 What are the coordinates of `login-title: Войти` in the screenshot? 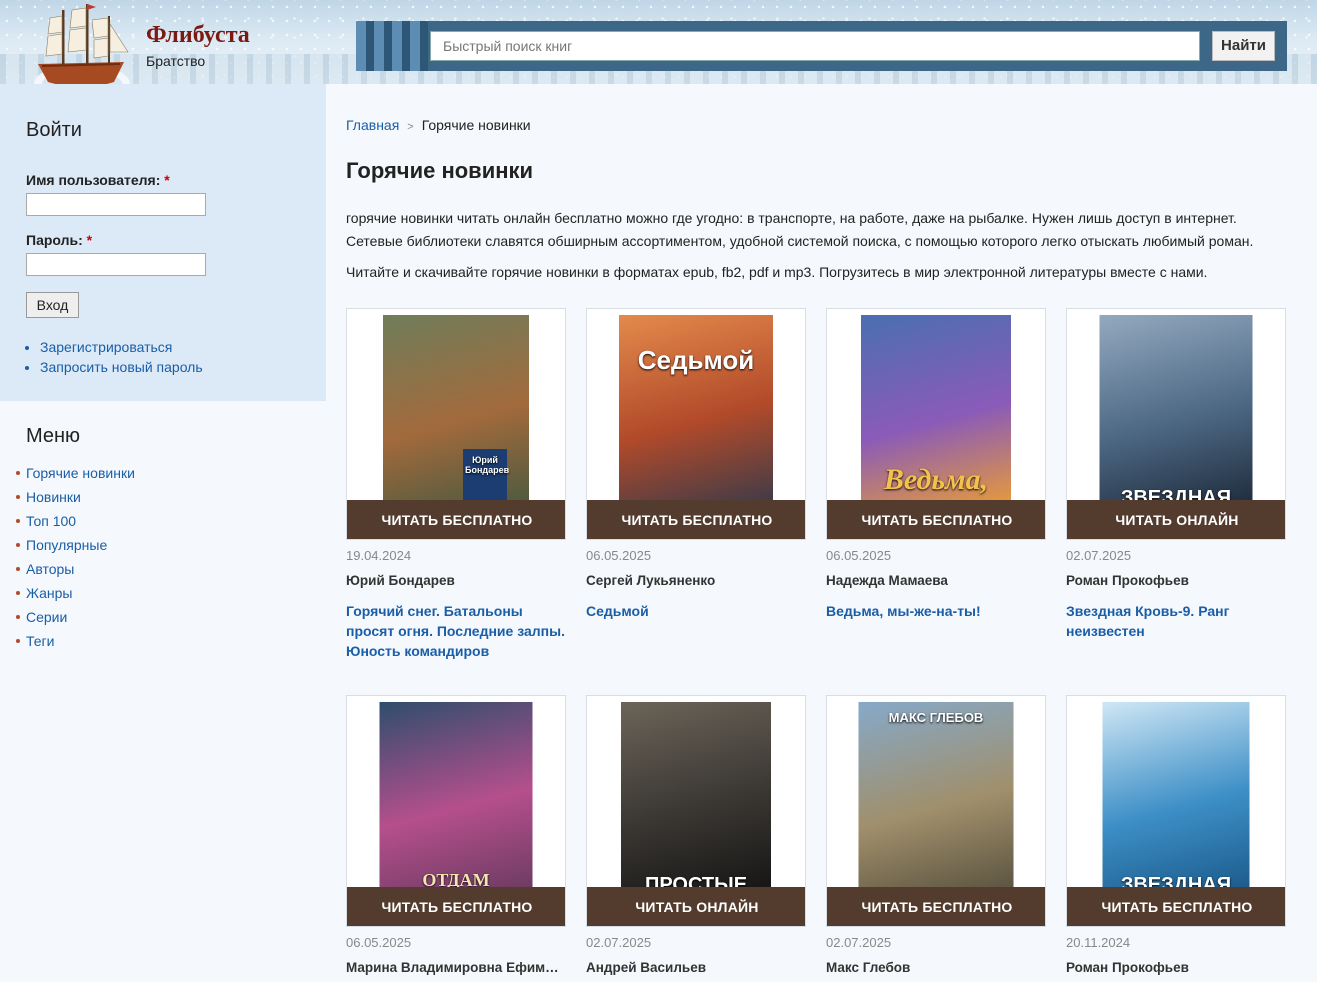 It's located at (54, 130).